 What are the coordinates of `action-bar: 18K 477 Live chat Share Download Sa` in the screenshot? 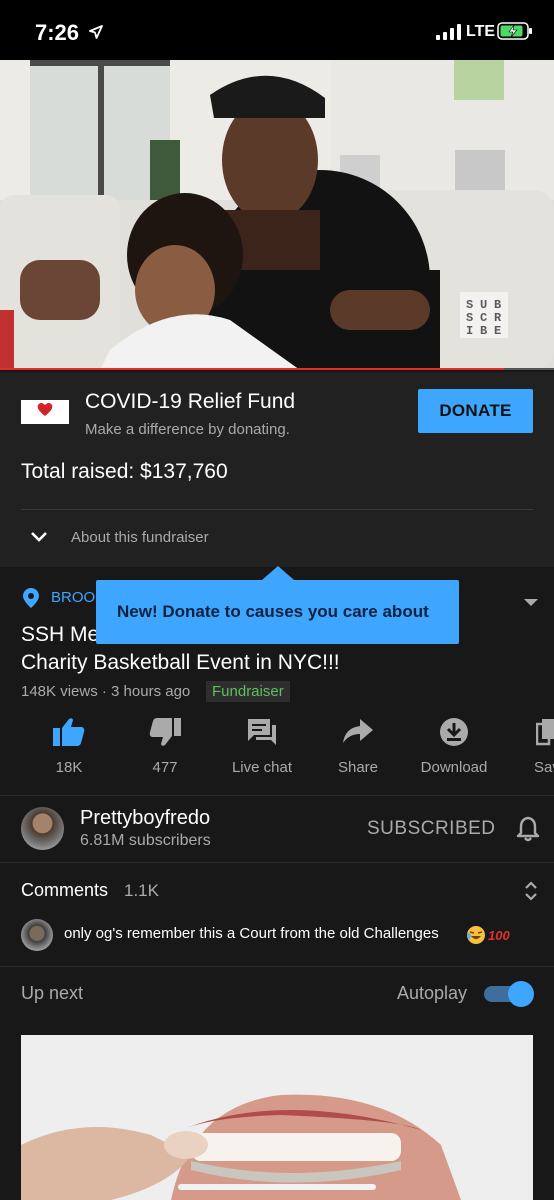 It's located at (277, 752).